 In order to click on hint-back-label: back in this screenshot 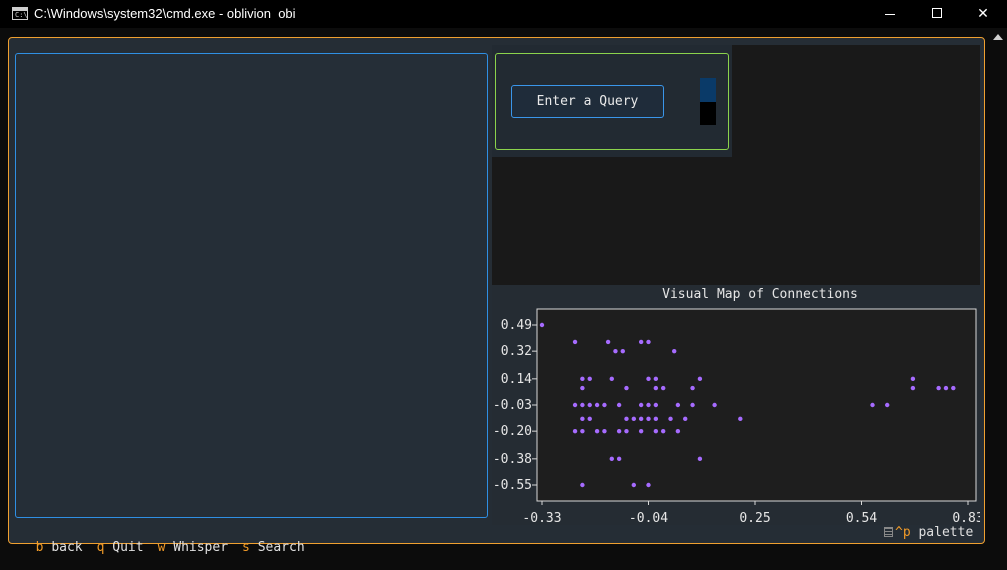, I will do `click(67, 547)`.